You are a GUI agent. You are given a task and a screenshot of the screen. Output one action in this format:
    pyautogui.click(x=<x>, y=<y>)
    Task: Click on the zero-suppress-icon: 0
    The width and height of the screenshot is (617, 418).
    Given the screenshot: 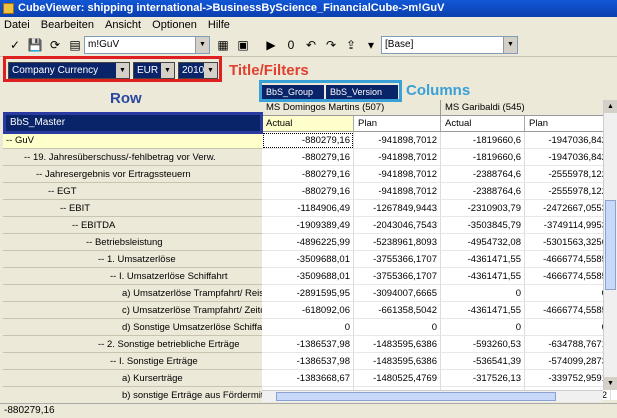 What is the action you would take?
    pyautogui.click(x=291, y=45)
    